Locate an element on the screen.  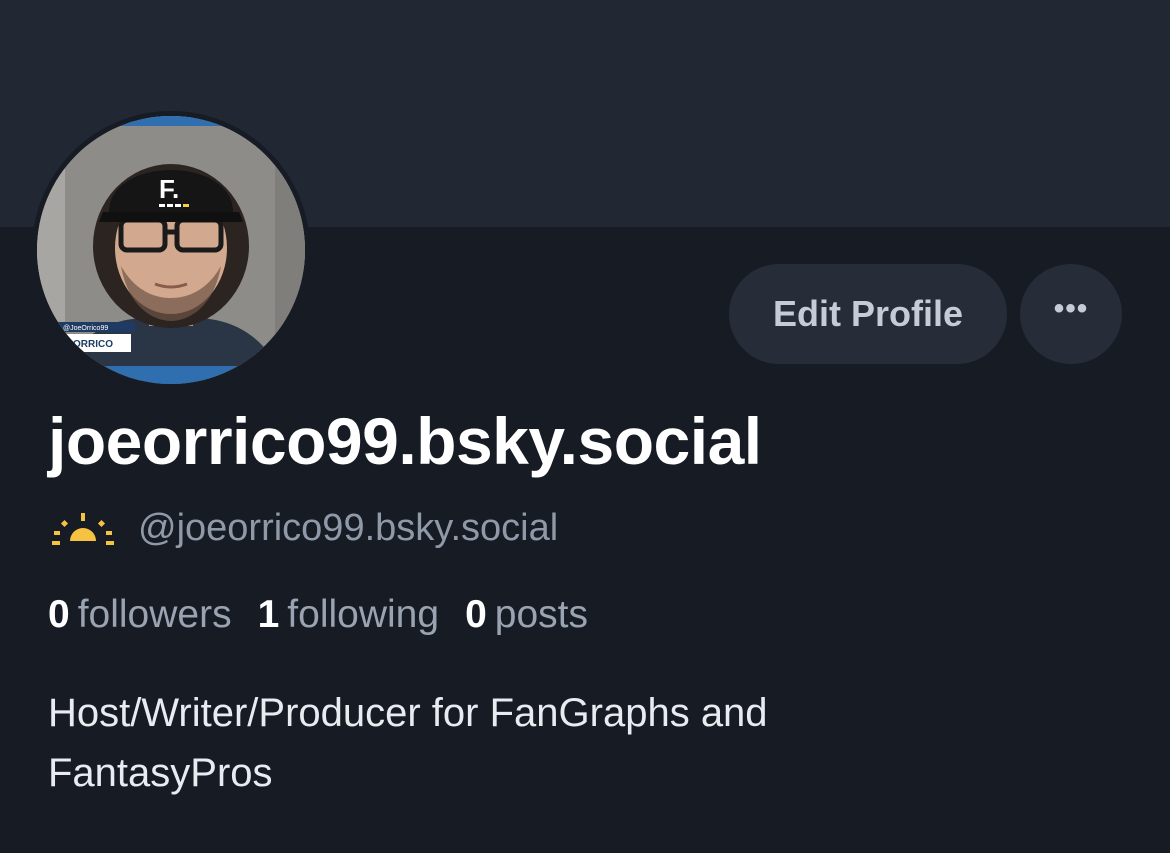
edit-profile-label: Edit Profile is located at coordinates (868, 313).